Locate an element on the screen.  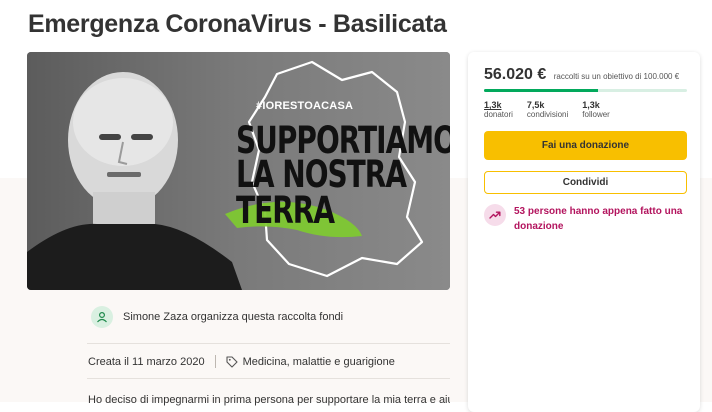
stat-donors: 1,3k donatori is located at coordinates (498, 110).